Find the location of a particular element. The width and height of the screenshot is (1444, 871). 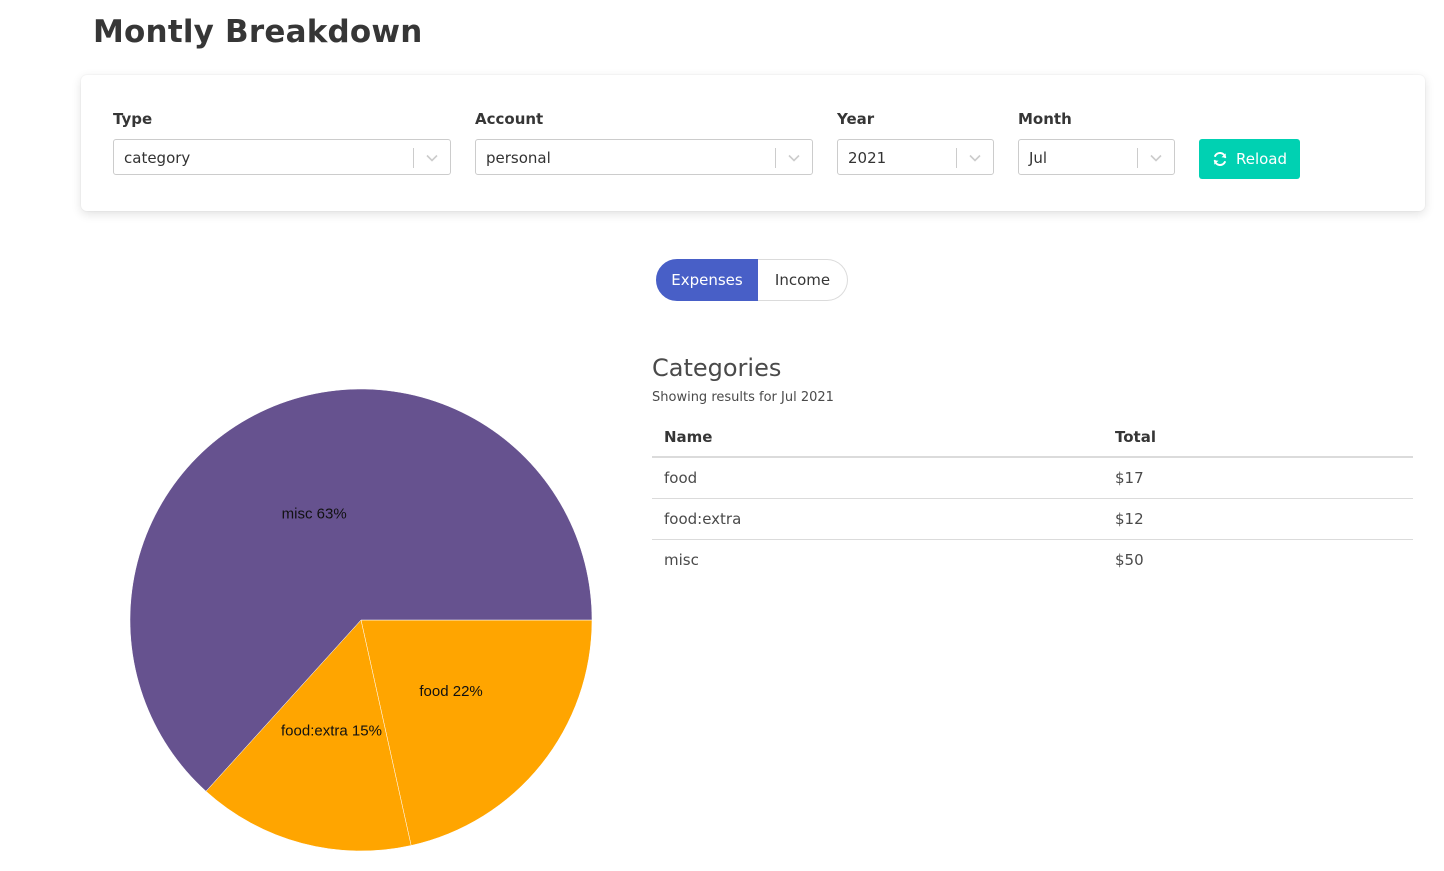

year-select: 2021 is located at coordinates (915, 157).